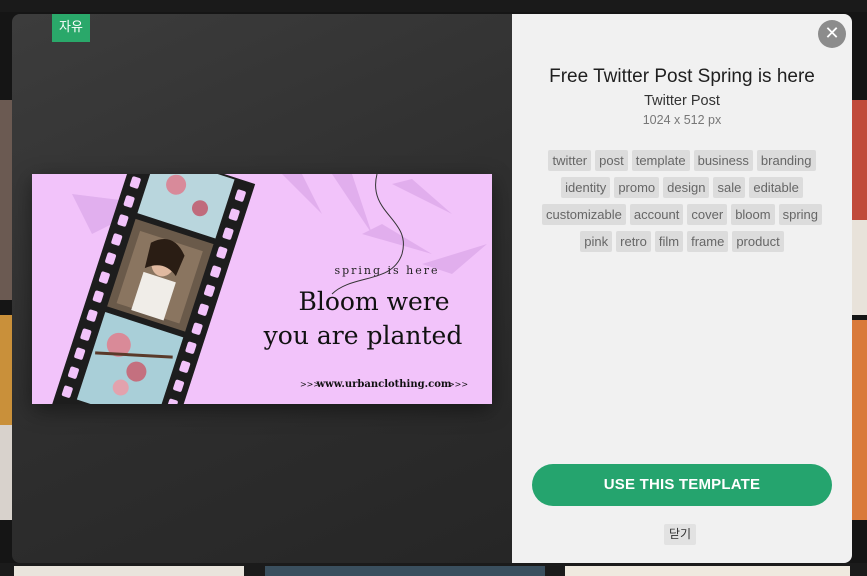 Image resolution: width=867 pixels, height=576 pixels. Describe the element at coordinates (363, 335) in the screenshot. I see `preview-headline-line2: you are planted` at that location.